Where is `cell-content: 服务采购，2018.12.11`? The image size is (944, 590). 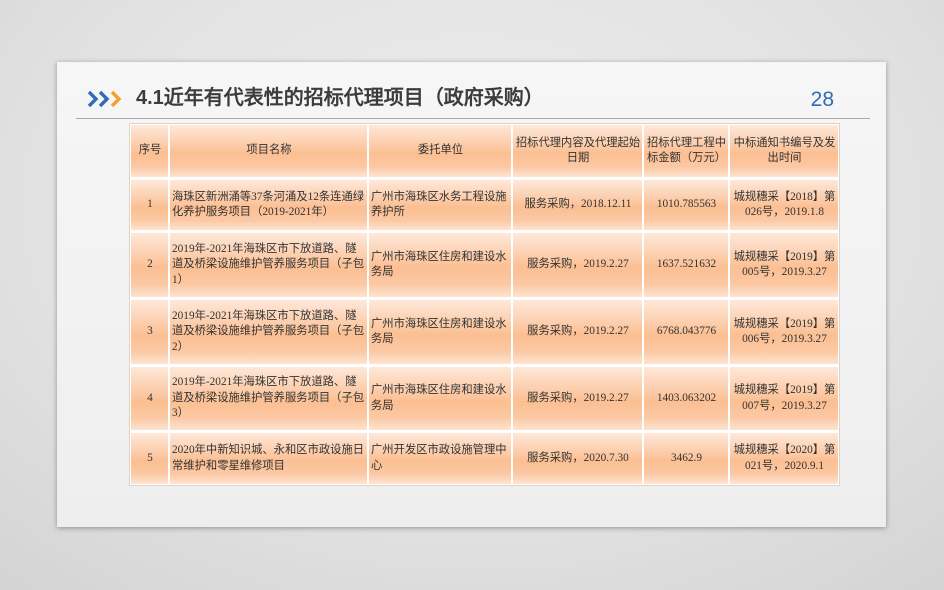 cell-content: 服务采购，2018.12.11 is located at coordinates (577, 205).